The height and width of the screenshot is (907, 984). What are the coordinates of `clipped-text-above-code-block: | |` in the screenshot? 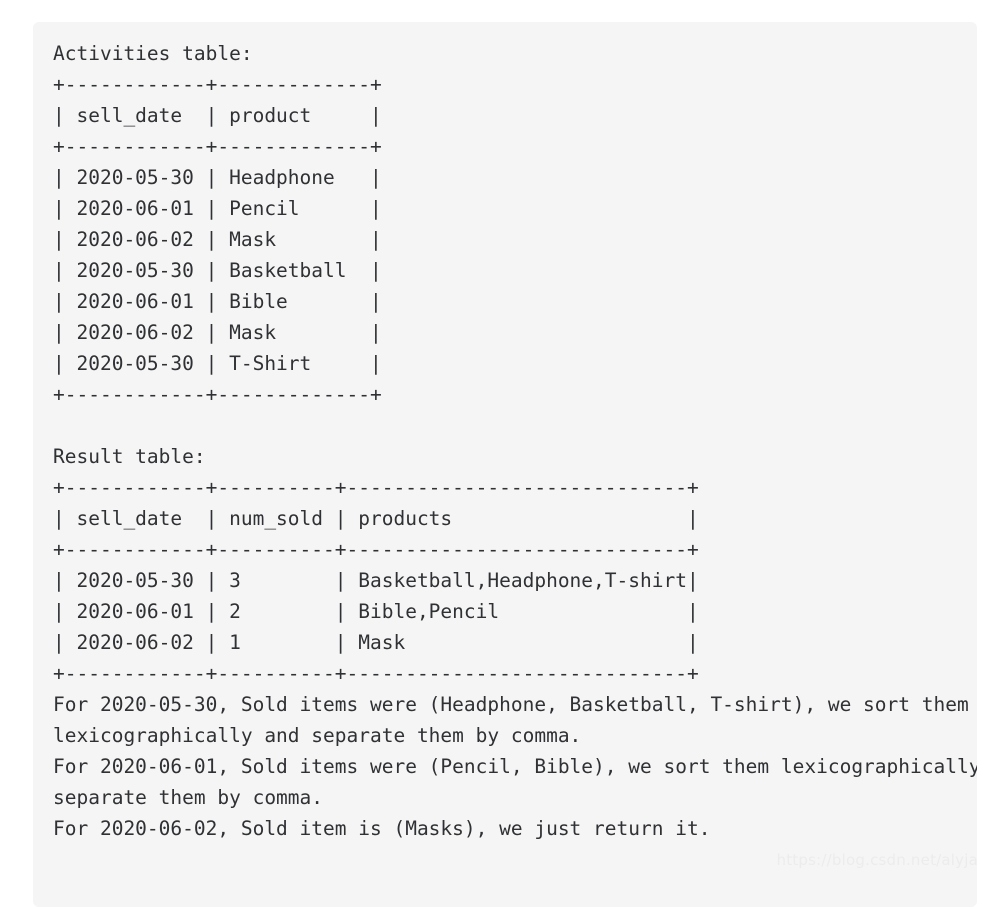 It's located at (503, 1).